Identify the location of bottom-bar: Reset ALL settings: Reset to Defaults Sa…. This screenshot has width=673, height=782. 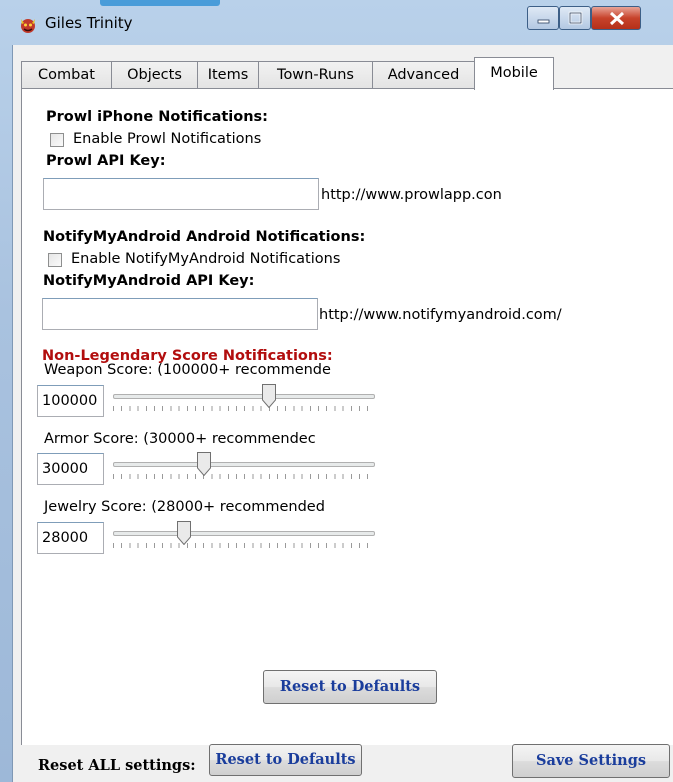
(347, 763).